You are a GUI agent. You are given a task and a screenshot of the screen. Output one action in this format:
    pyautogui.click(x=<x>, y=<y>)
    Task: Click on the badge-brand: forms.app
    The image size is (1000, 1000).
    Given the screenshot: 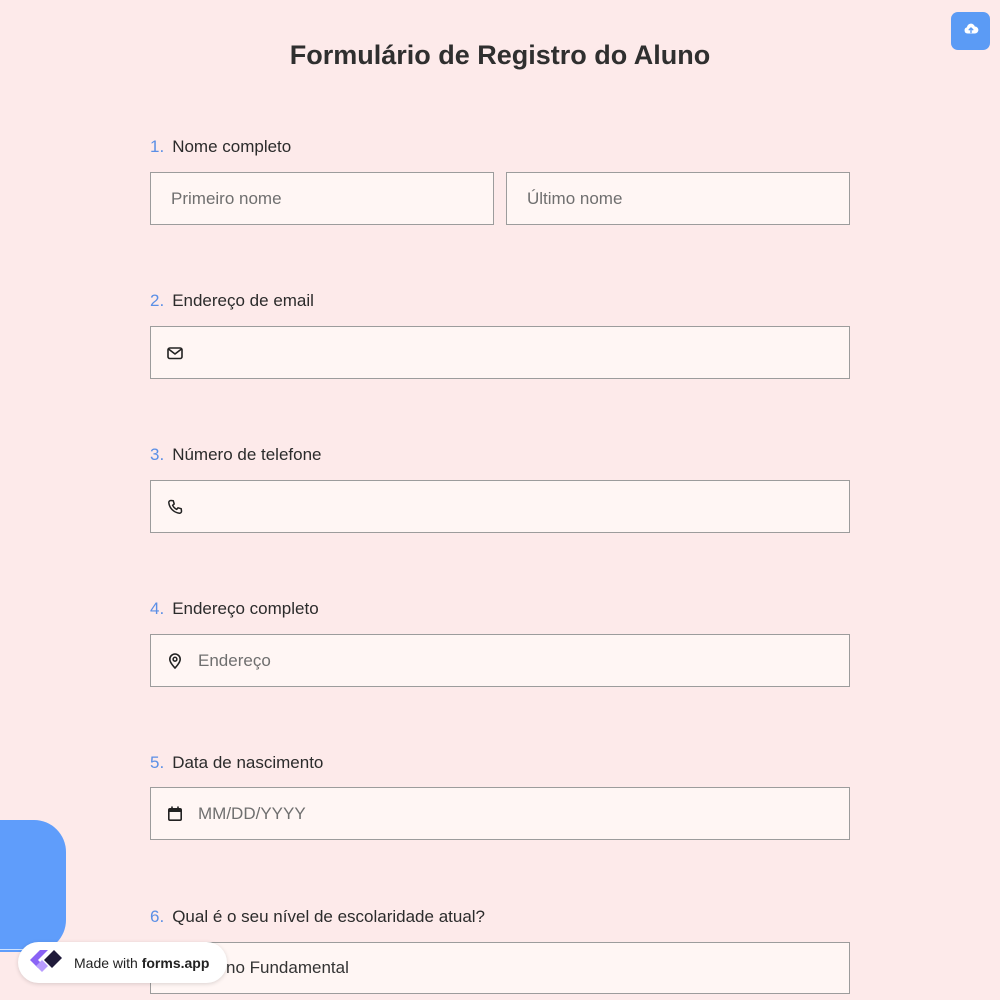 What is the action you would take?
    pyautogui.click(x=175, y=962)
    